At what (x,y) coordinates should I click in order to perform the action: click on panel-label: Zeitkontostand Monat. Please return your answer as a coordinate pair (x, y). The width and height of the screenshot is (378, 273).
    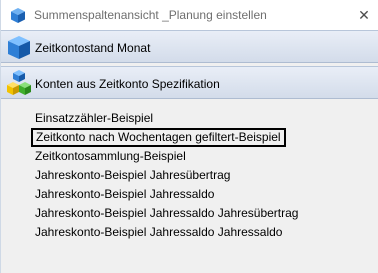
    Looking at the image, I should click on (93, 48).